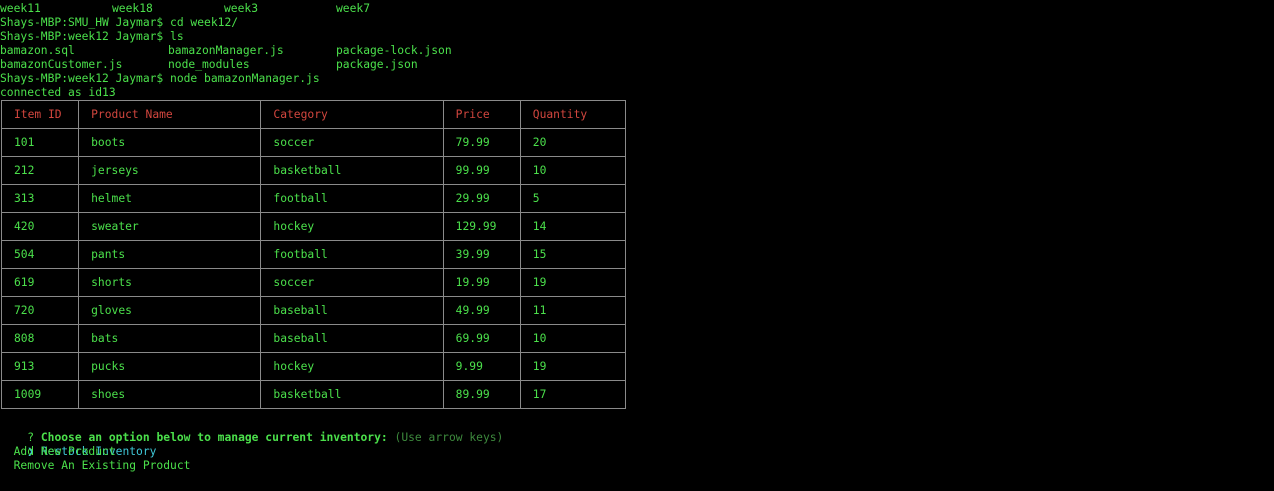 Image resolution: width=1274 pixels, height=491 pixels. I want to click on table-row: 313 helmet football 29.99 5, so click(313, 198).